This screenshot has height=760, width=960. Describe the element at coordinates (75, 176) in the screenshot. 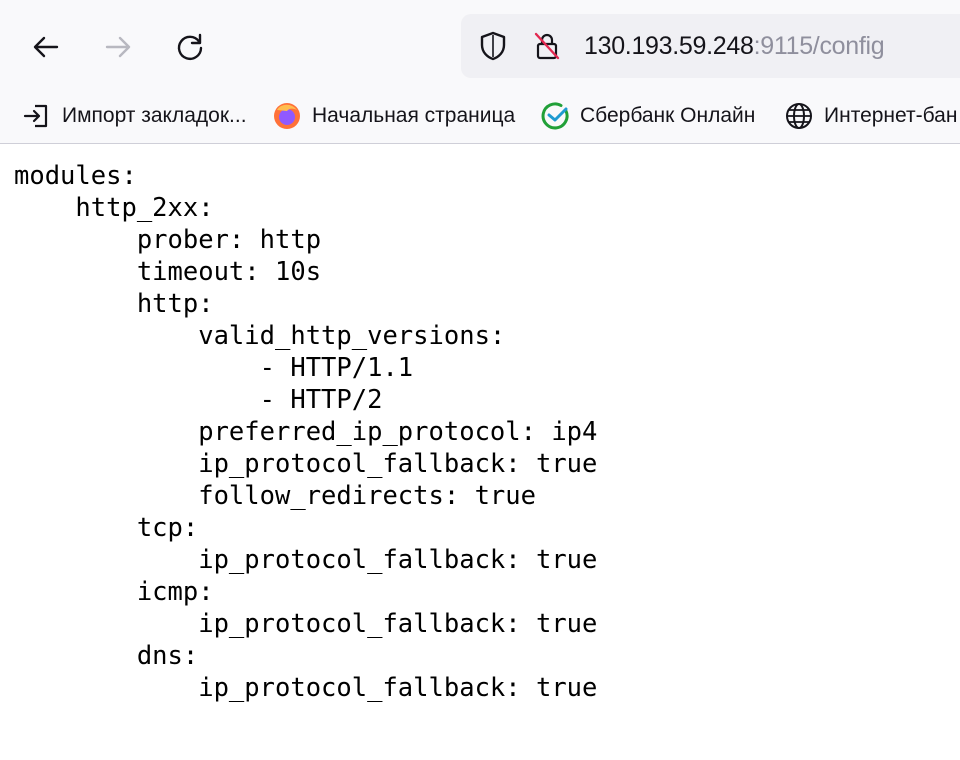

I see `config-line: modules:` at that location.